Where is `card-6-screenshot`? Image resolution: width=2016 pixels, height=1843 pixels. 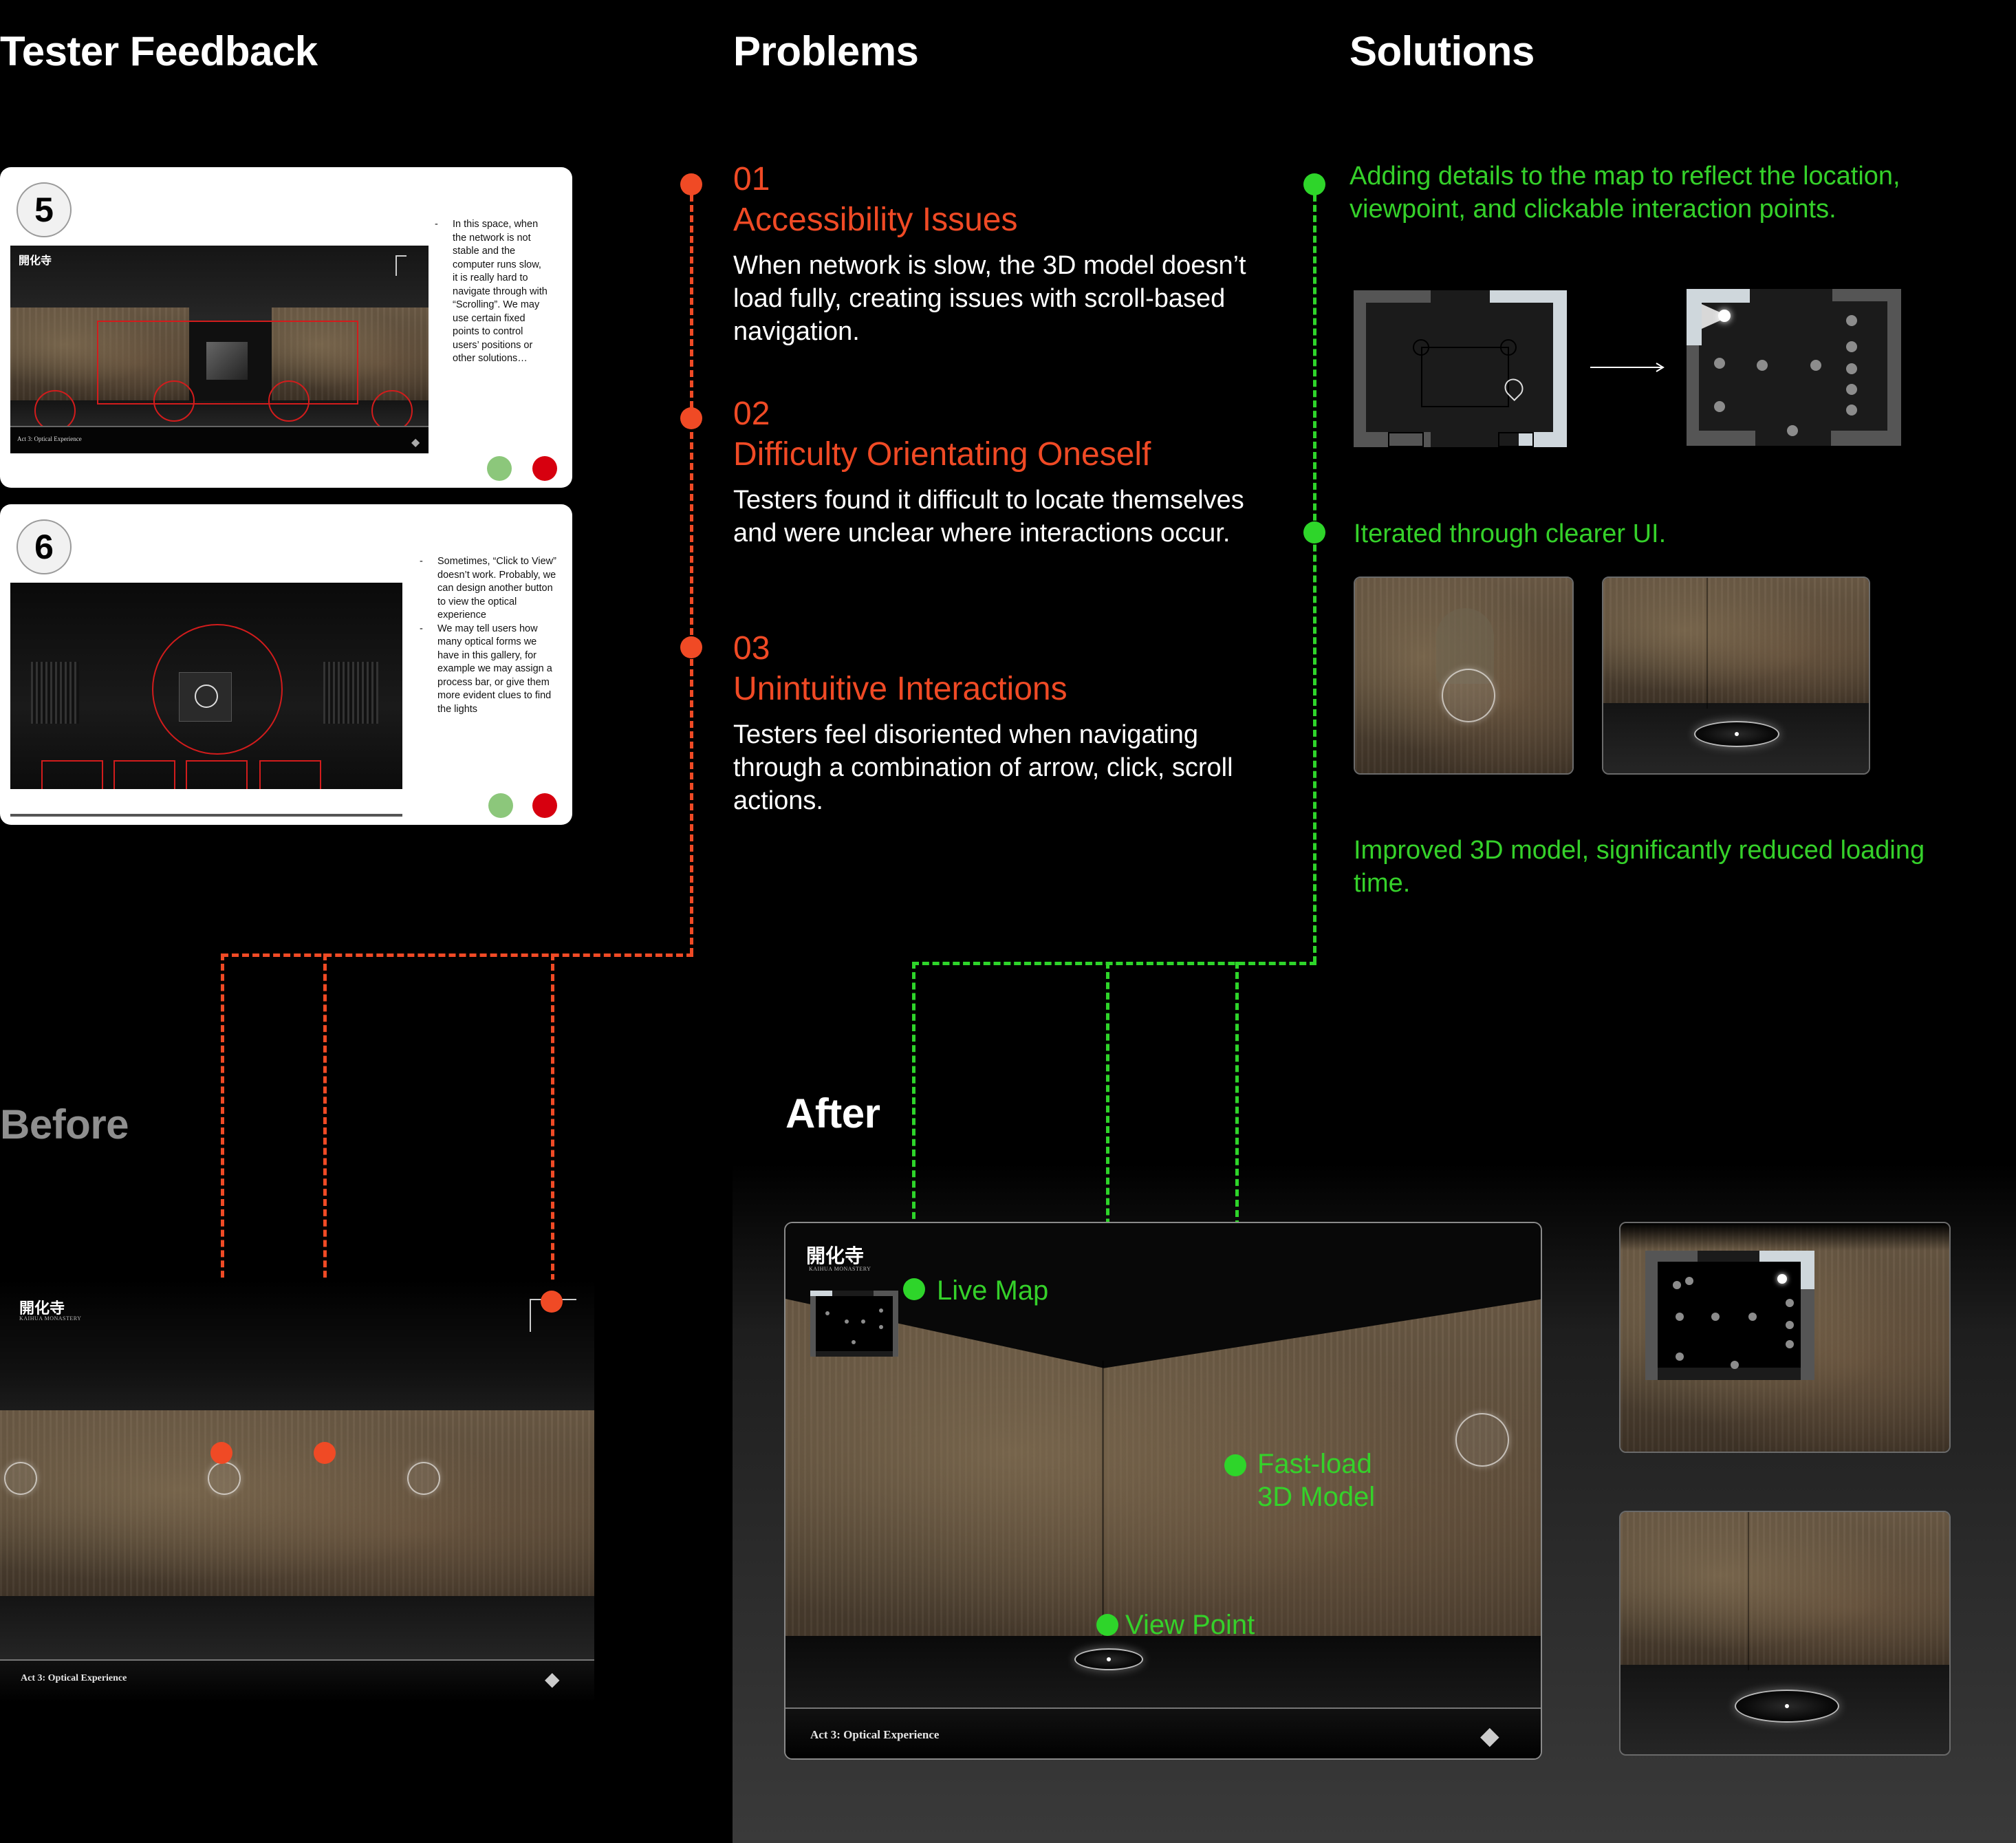
card-6-screenshot is located at coordinates (206, 686).